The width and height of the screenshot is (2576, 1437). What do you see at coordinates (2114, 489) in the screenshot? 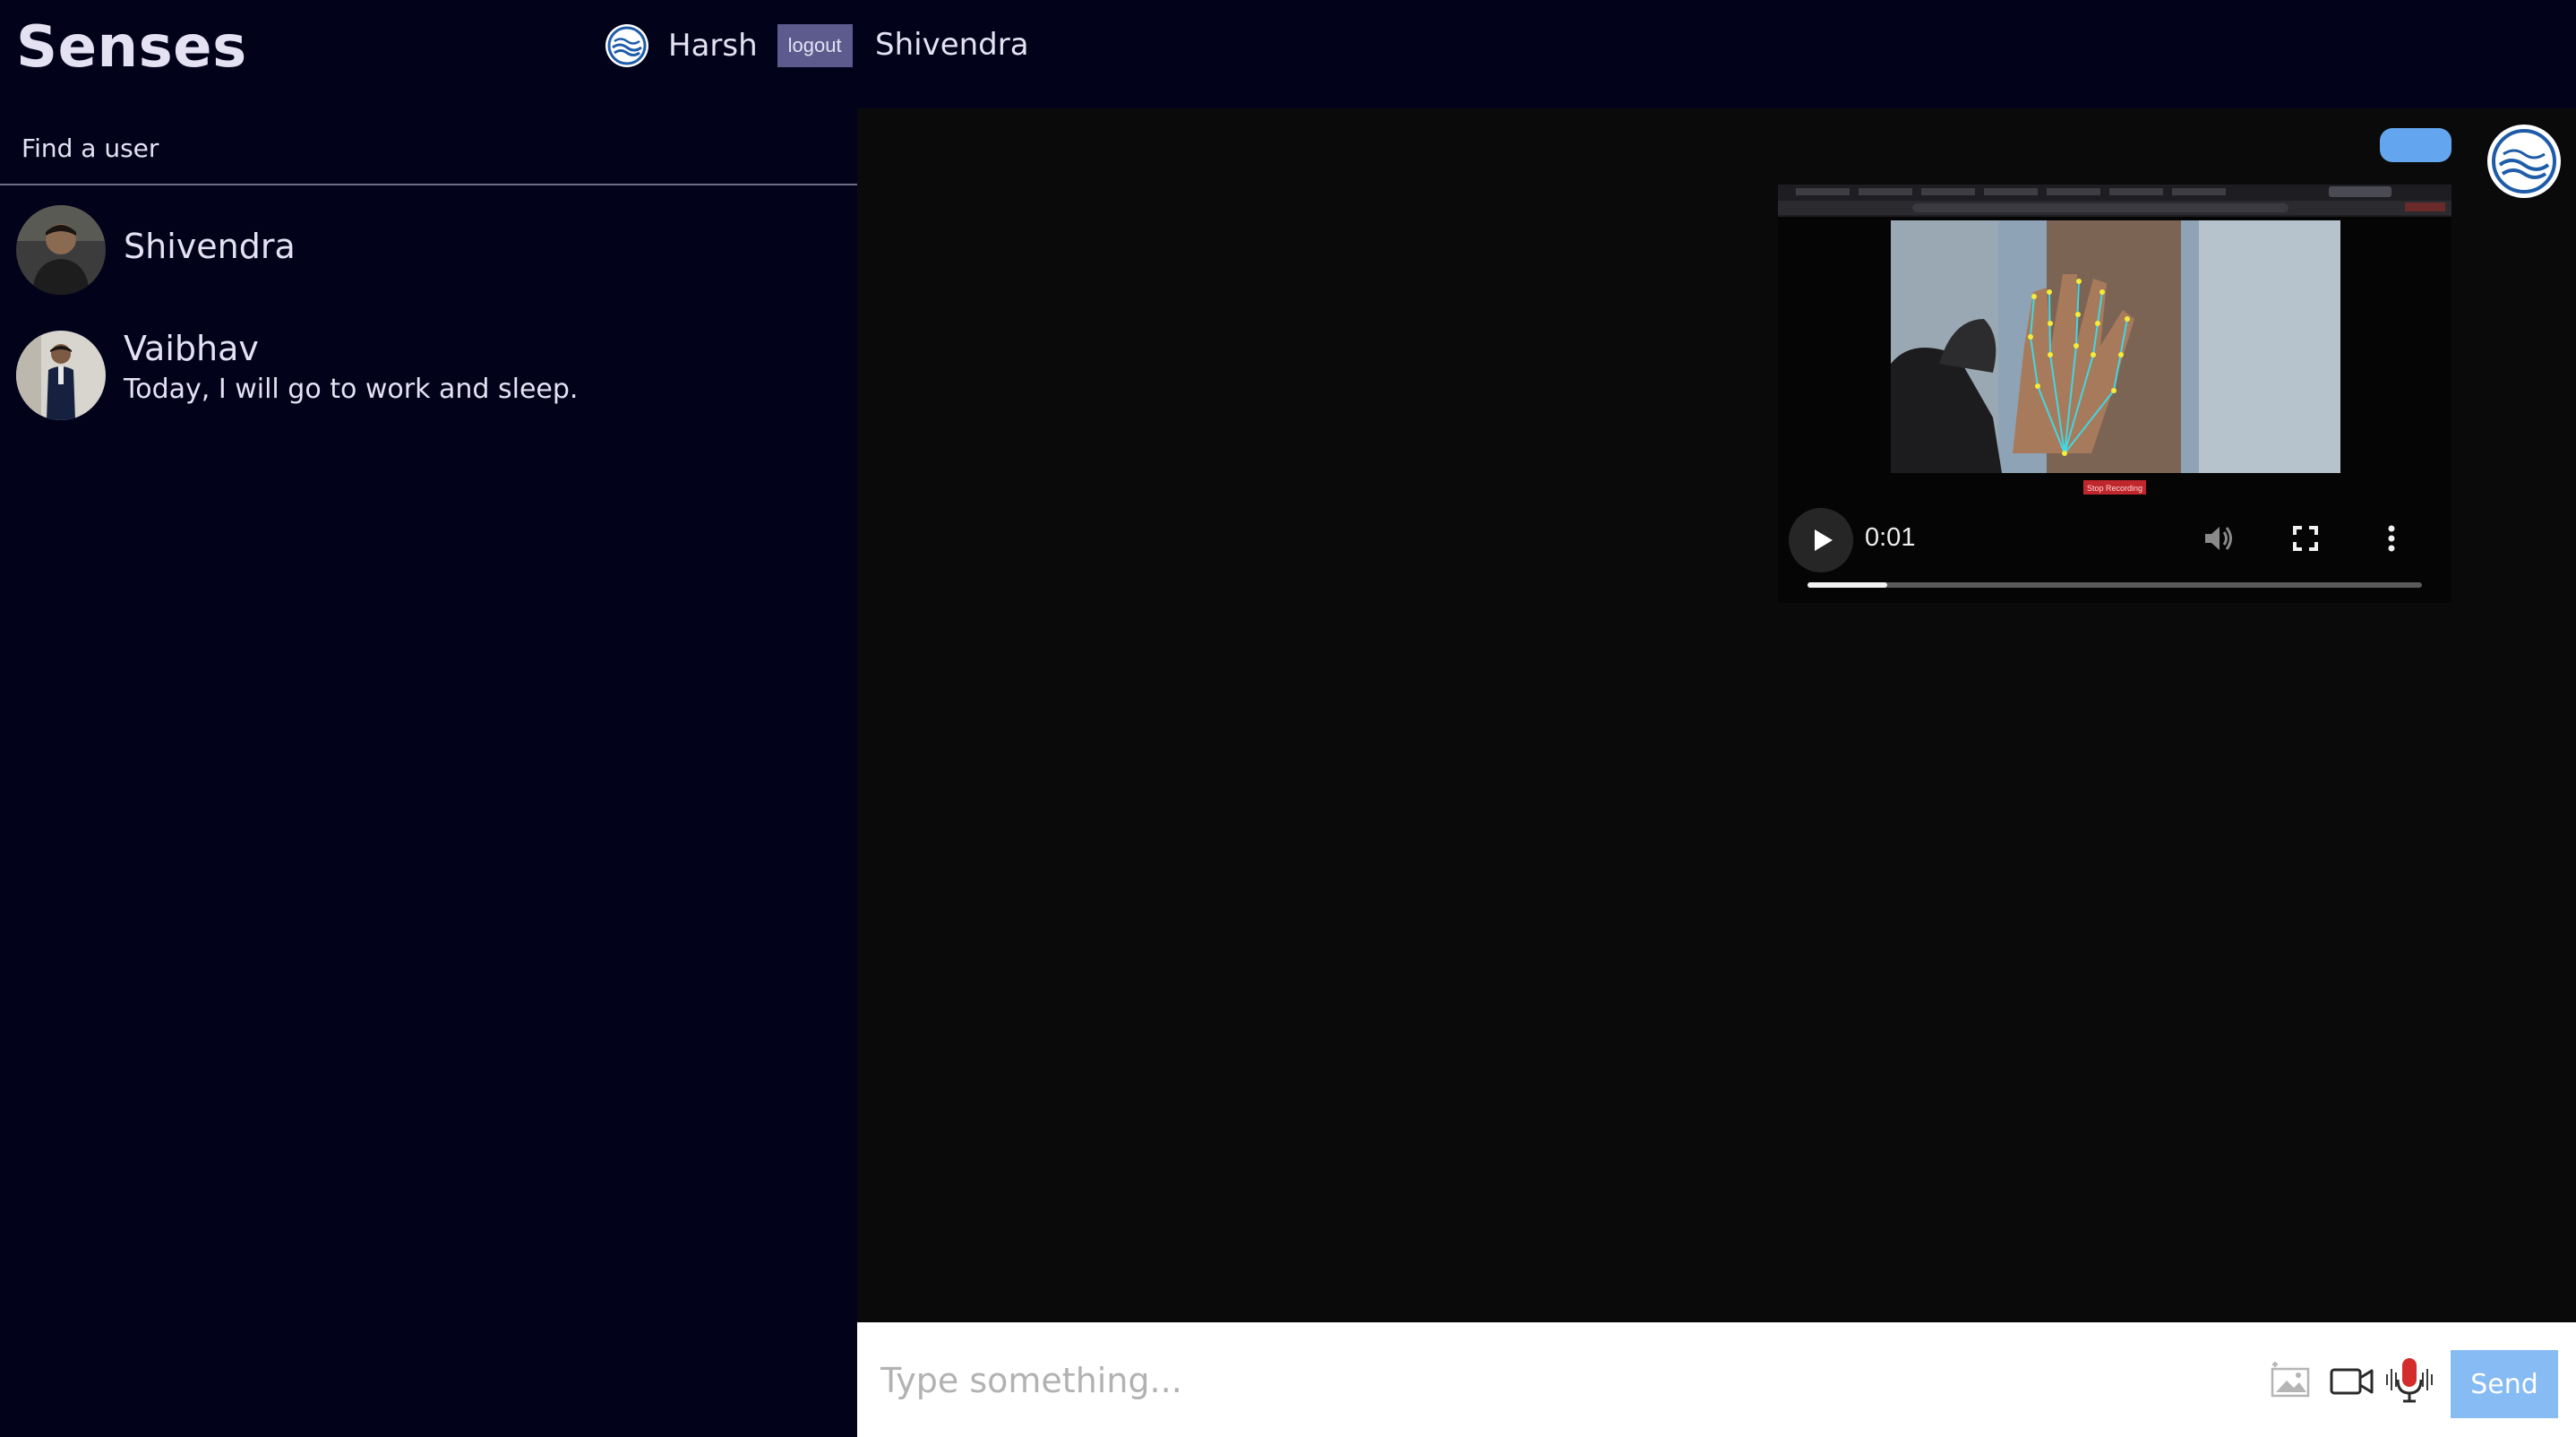
I see `stop-recording-label: Stop Recording` at bounding box center [2114, 489].